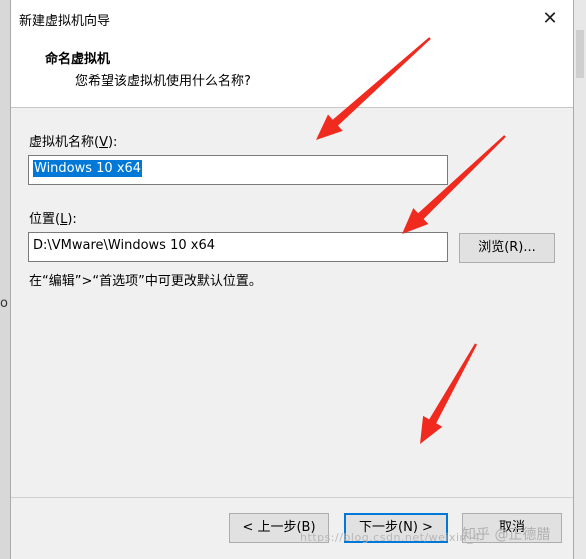  I want to click on close-icon: ✕, so click(550, 19).